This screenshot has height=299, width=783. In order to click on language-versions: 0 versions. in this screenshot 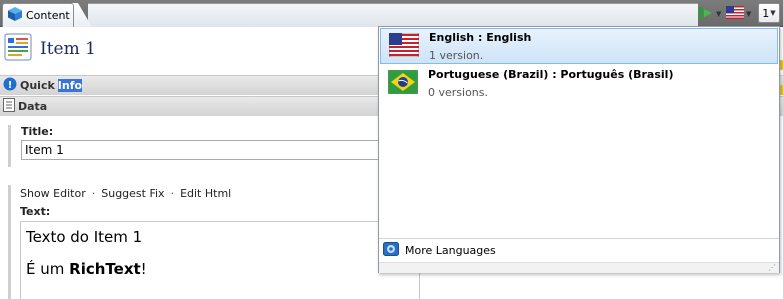, I will do `click(458, 92)`.